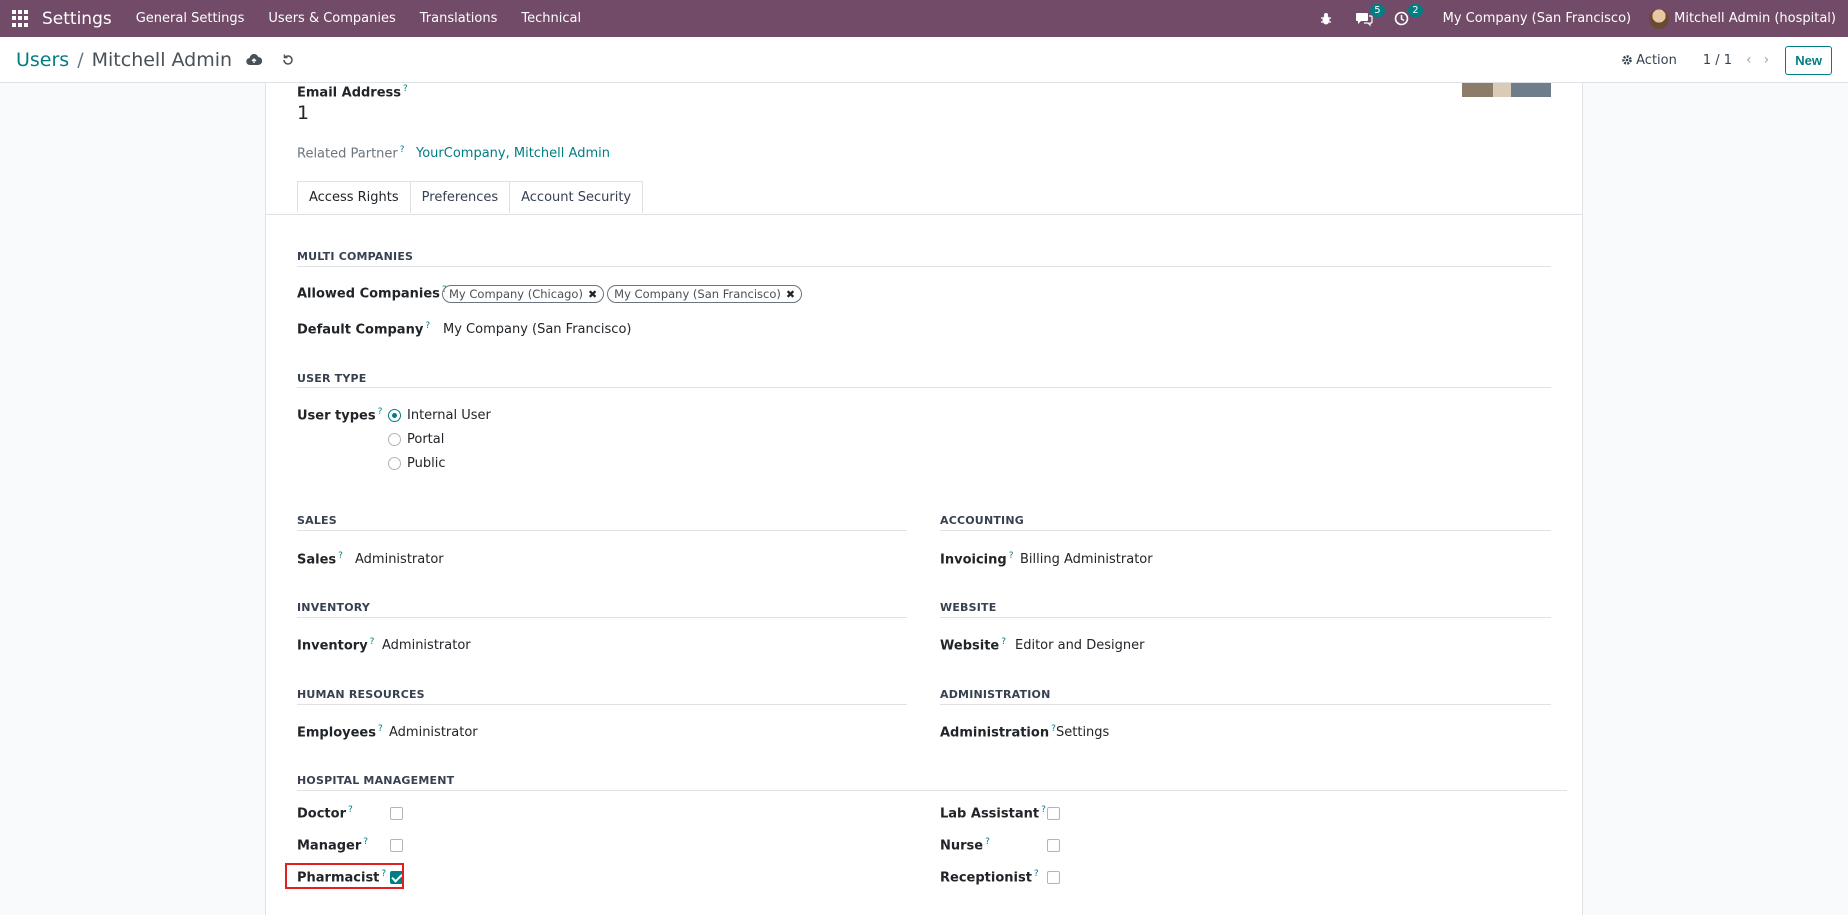 The width and height of the screenshot is (1848, 915). I want to click on invoicing-value: Billing Administrator, so click(1086, 559).